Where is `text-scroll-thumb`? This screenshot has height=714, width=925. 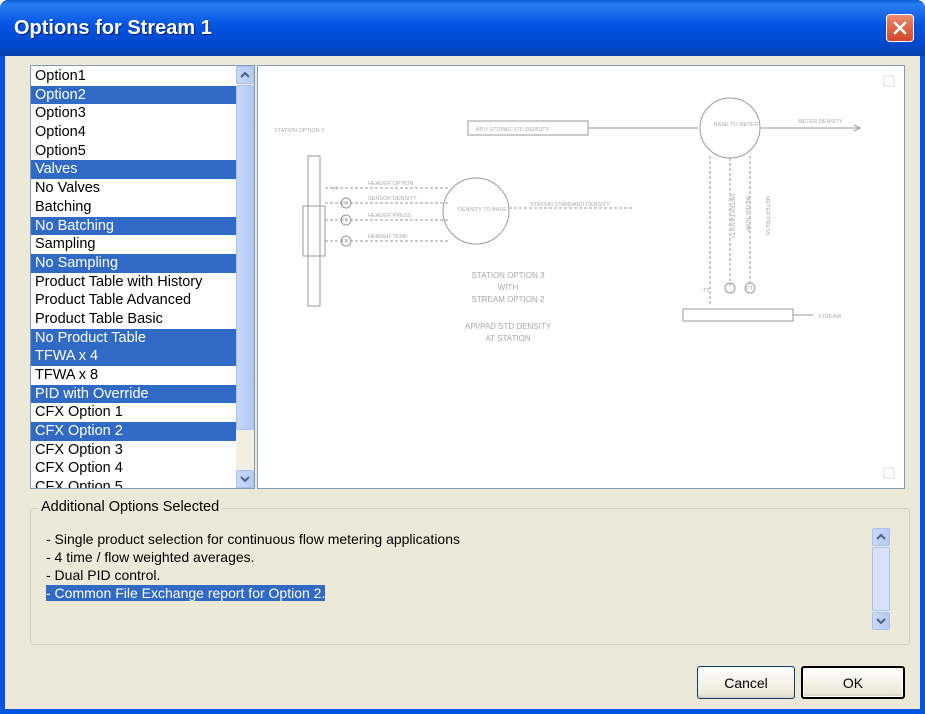
text-scroll-thumb is located at coordinates (881, 579).